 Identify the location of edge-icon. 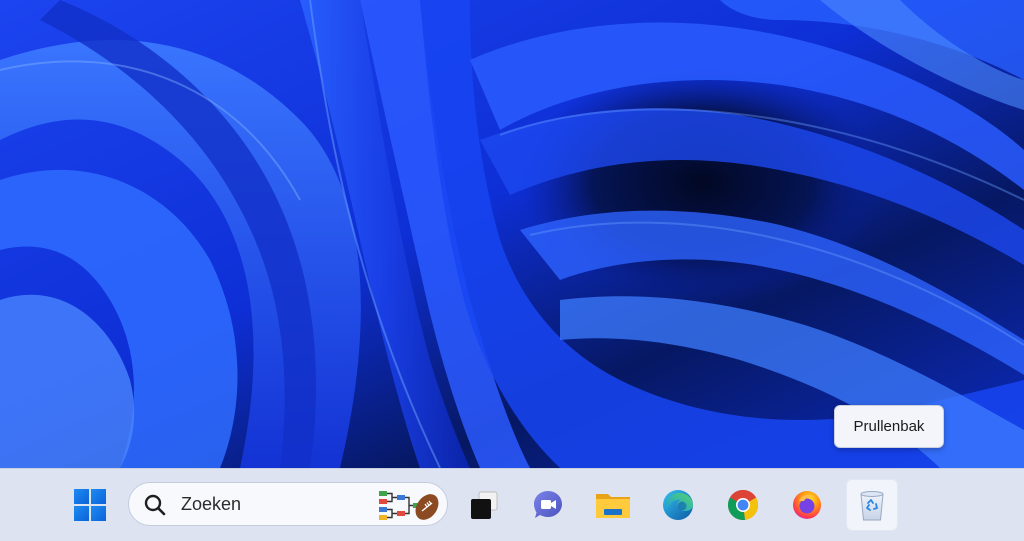
(678, 505).